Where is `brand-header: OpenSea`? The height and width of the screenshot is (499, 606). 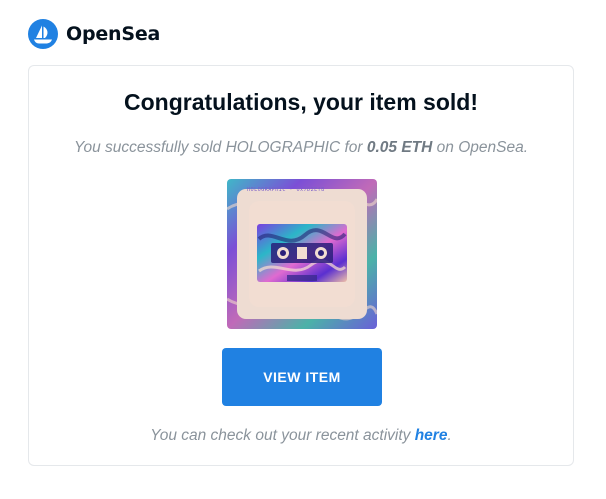
brand-header: OpenSea is located at coordinates (94, 34).